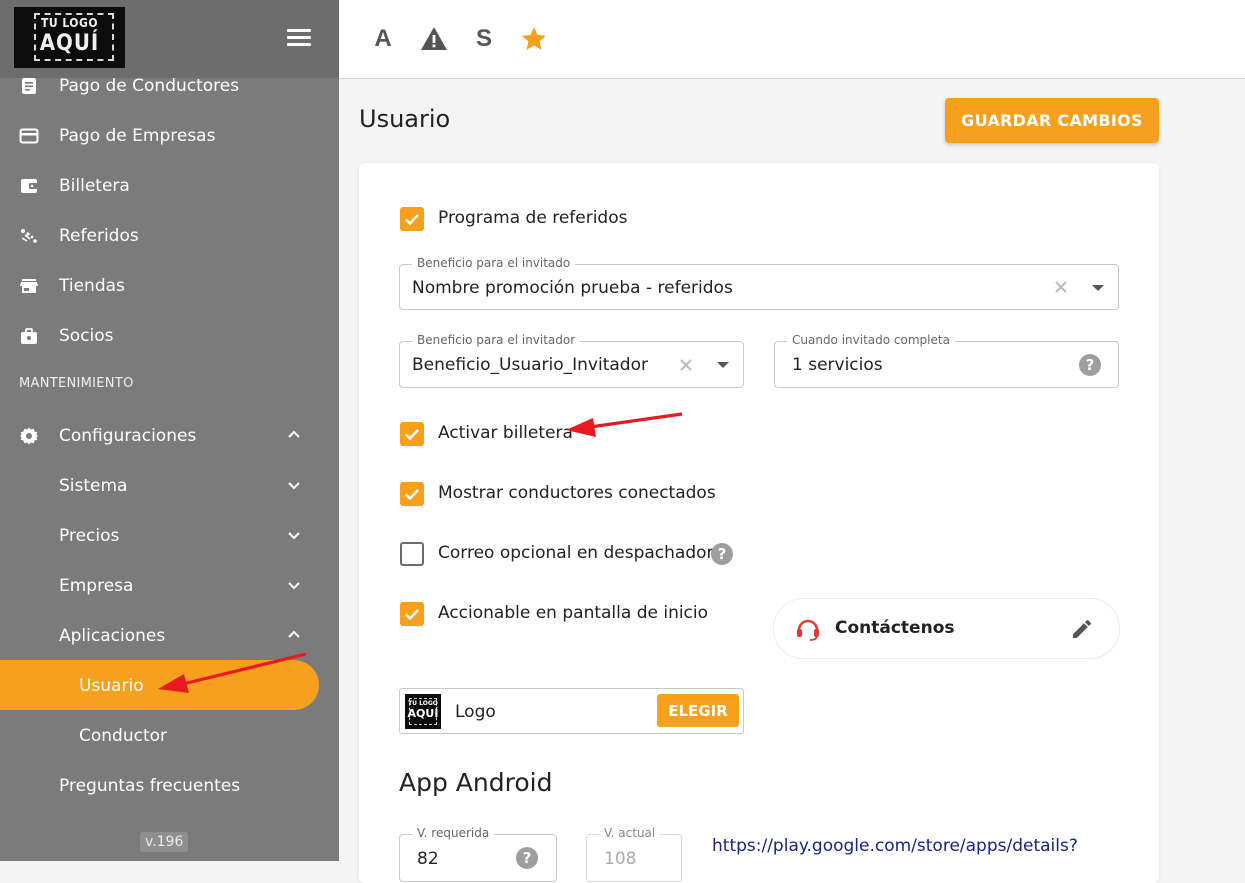 This screenshot has height=883, width=1245. I want to click on sidebar-item-preguntas-frecuentes: Preguntas frecuentes, so click(169, 786).